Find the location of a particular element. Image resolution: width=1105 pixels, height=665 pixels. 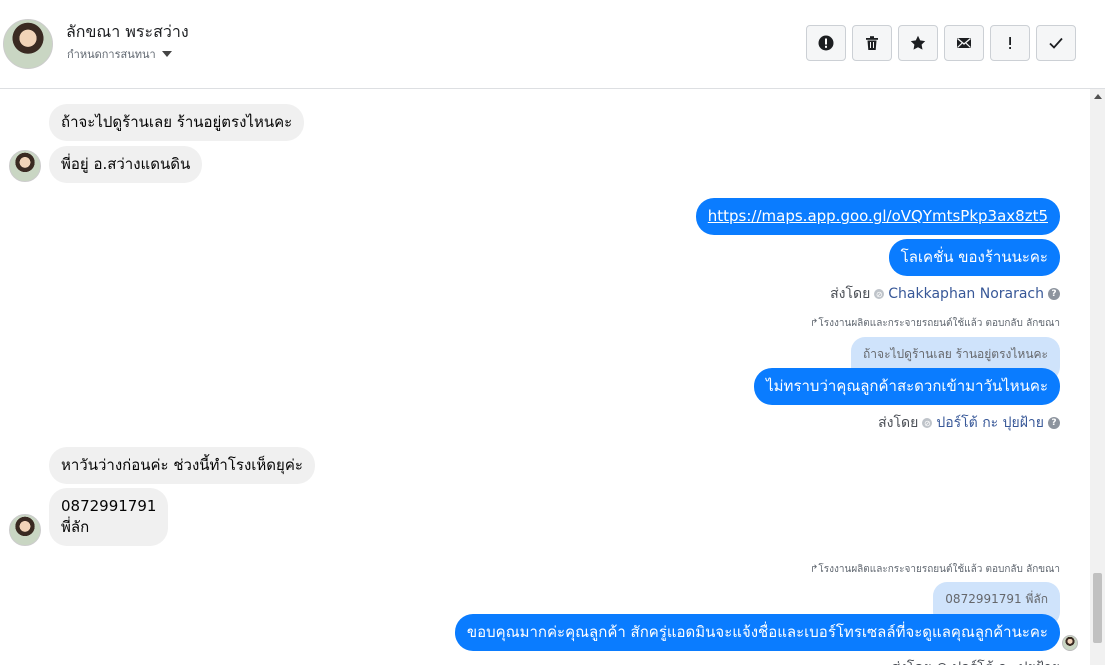

seen-avatar is located at coordinates (1070, 643).